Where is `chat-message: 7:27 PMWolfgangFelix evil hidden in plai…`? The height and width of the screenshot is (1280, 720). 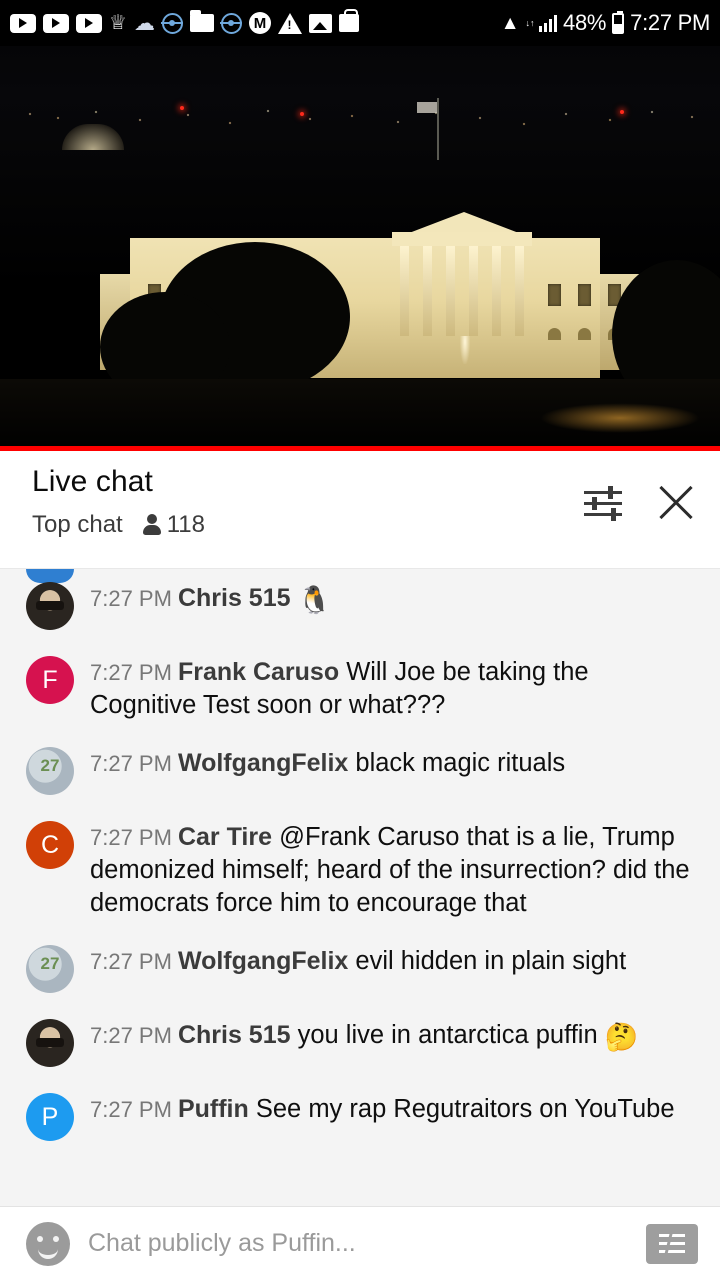
chat-message: 7:27 PMWolfgangFelix evil hidden in plai… is located at coordinates (360, 969).